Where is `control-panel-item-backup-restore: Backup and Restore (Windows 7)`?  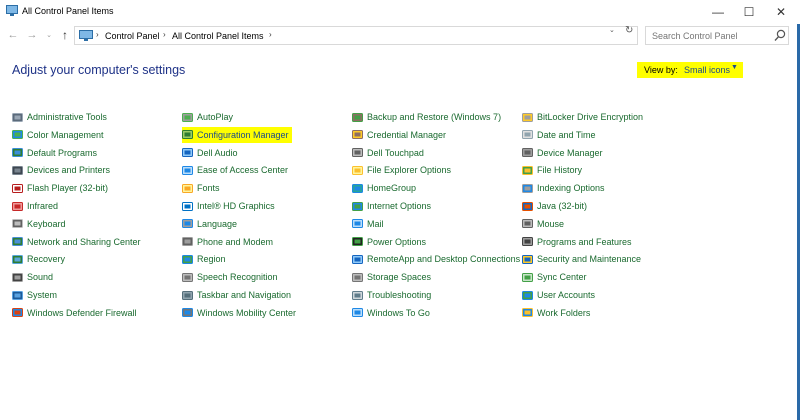 control-panel-item-backup-restore: Backup and Restore (Windows 7) is located at coordinates (426, 117).